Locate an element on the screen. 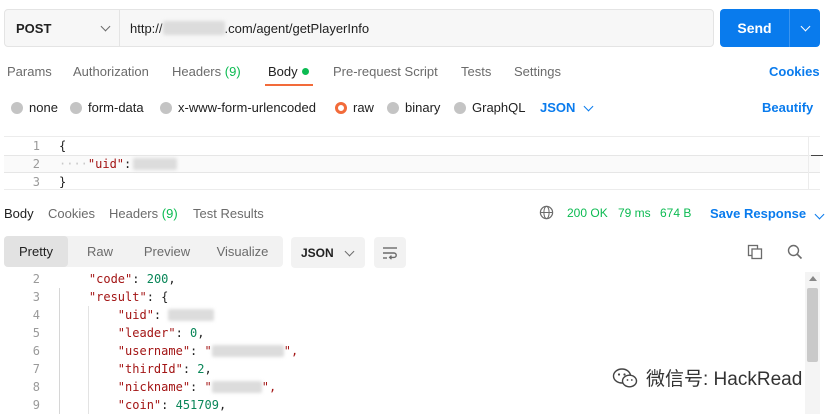 The width and height of the screenshot is (837, 414). active-tab-indicator is located at coordinates (289, 85).